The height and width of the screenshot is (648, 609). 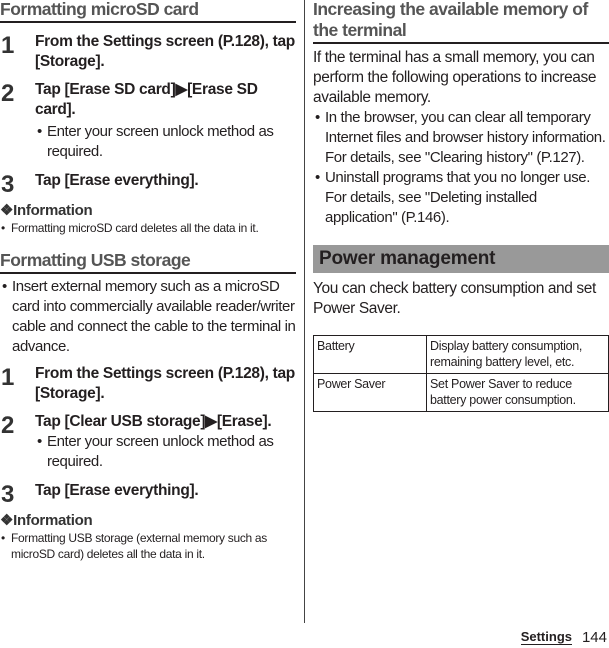 What do you see at coordinates (153, 421) in the screenshot?
I see `step-text: Tap [Clear USB storage]▶[Erase].` at bounding box center [153, 421].